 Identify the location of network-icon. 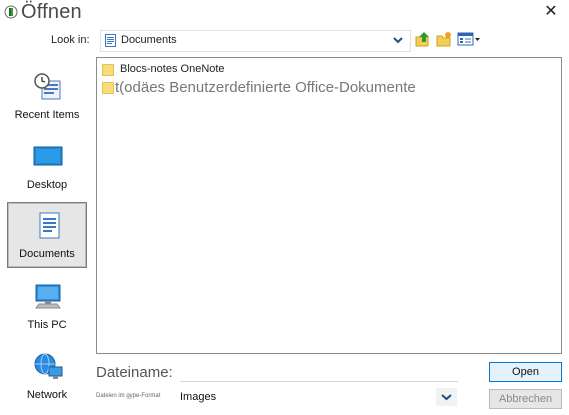
(48, 366).